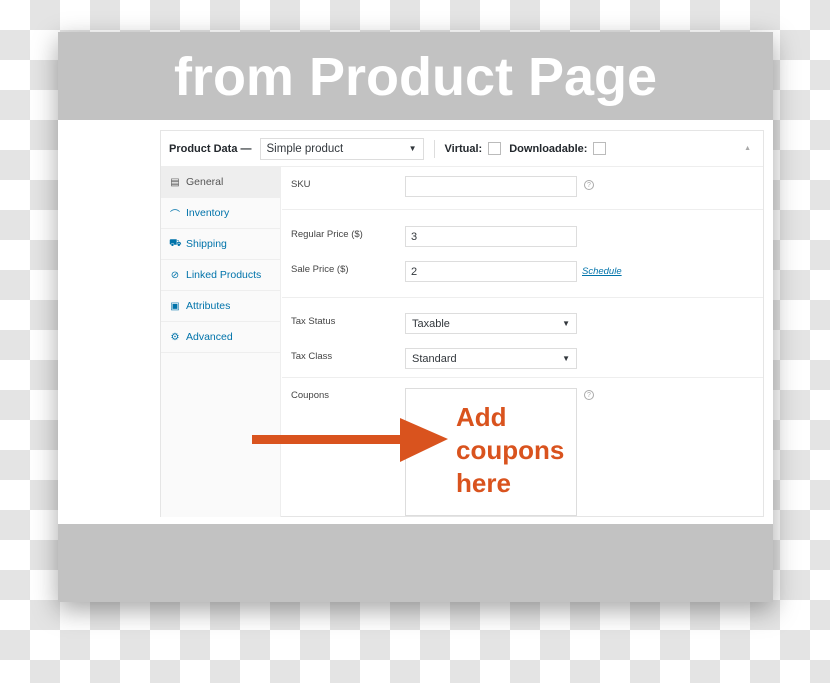 This screenshot has width=830, height=683. Describe the element at coordinates (431, 323) in the screenshot. I see `tax-status-value: Taxable` at that location.